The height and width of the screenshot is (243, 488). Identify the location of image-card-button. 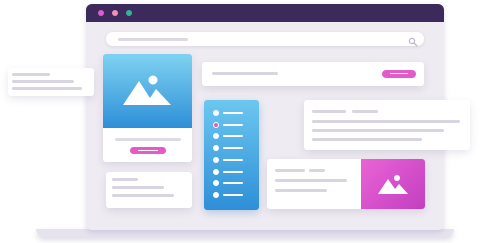
(148, 150).